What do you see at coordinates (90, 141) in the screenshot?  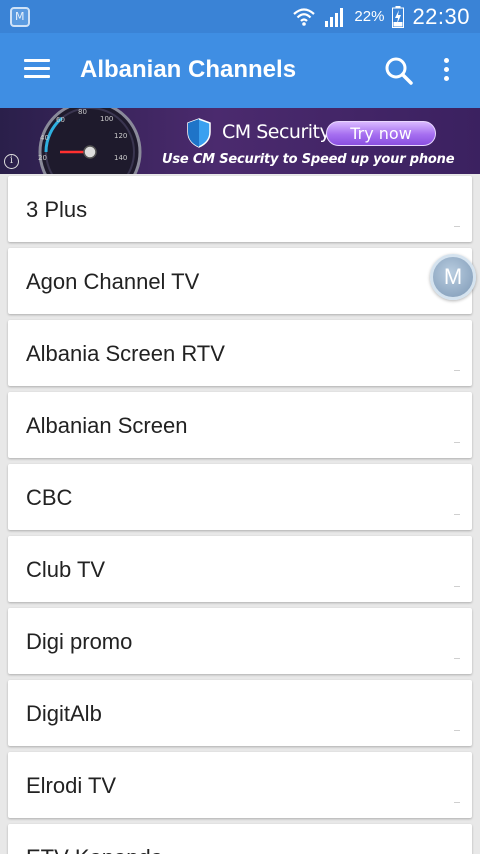 I see `speedometer-icon: 60 80 100 40 120 20 140` at bounding box center [90, 141].